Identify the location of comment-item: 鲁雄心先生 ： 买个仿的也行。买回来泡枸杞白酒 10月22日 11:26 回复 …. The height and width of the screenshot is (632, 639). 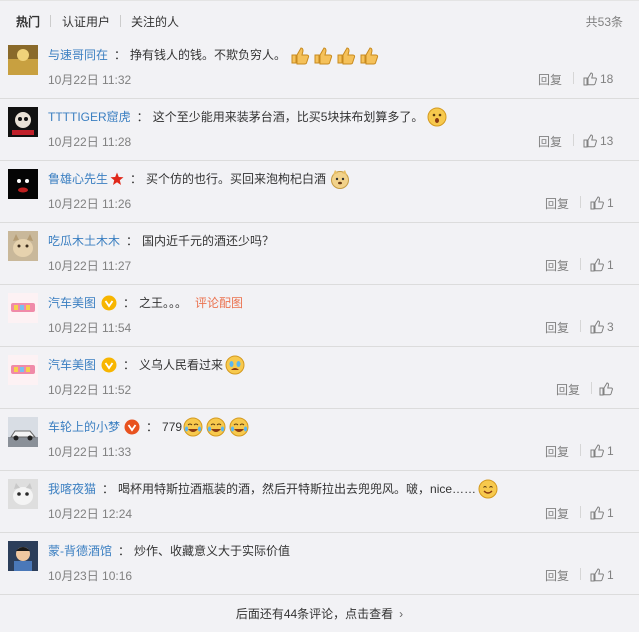
(319, 192).